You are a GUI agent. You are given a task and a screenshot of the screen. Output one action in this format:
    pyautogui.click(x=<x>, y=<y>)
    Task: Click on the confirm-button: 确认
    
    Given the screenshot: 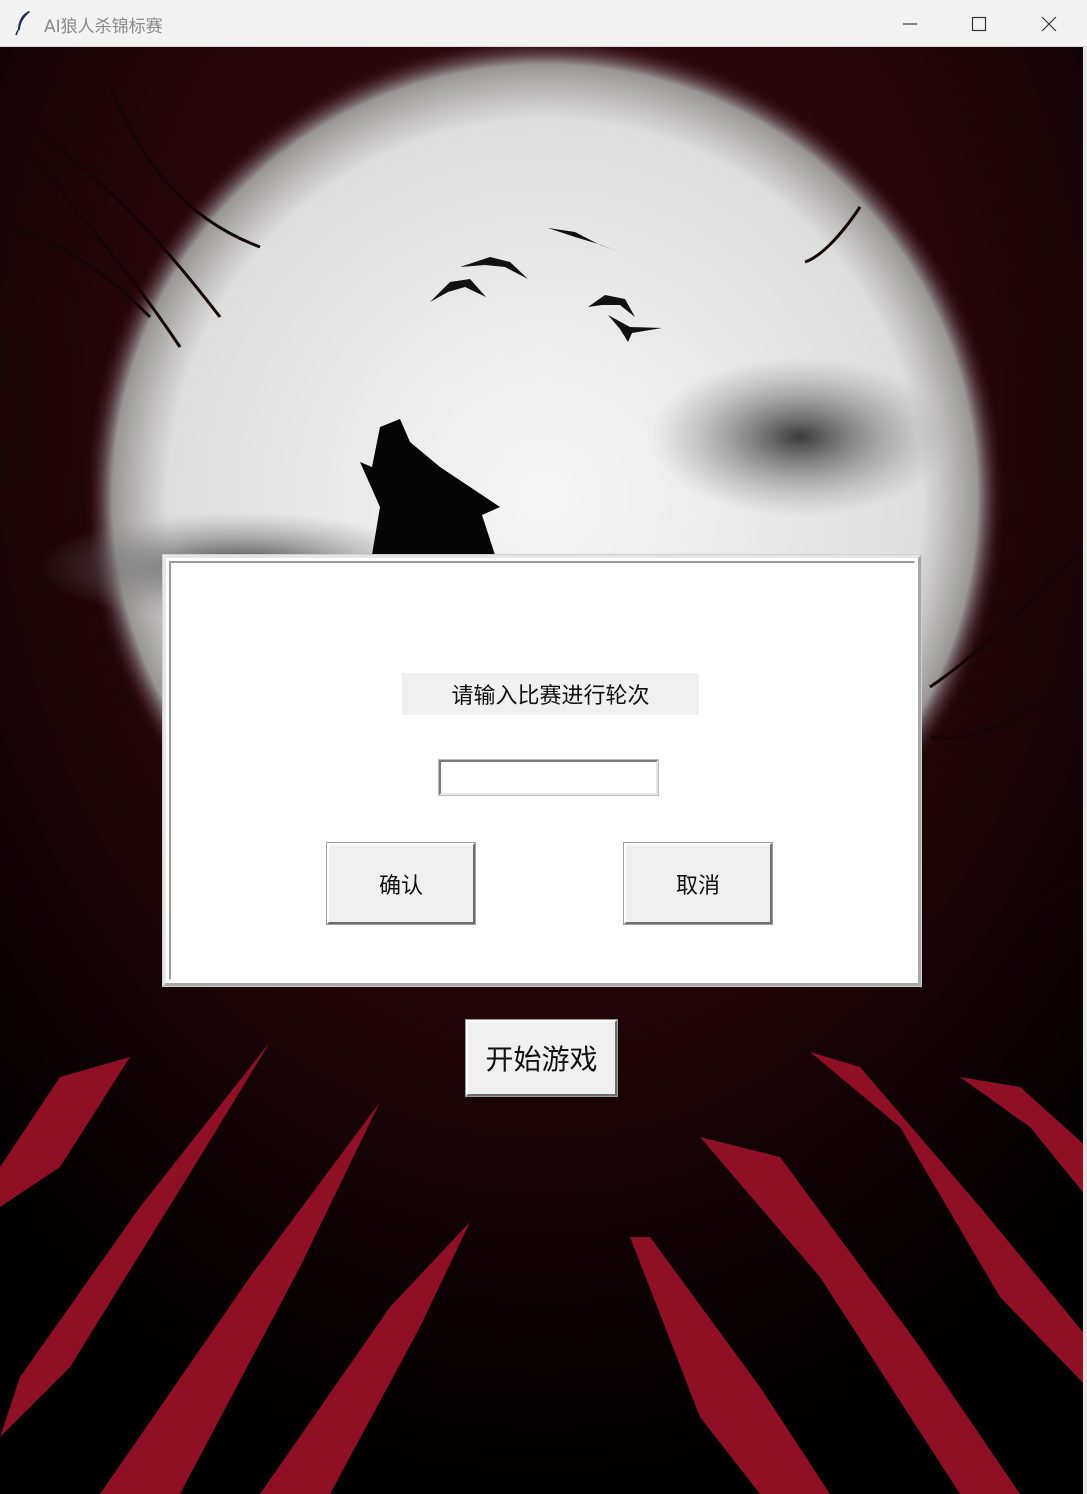 What is the action you would take?
    pyautogui.click(x=401, y=883)
    